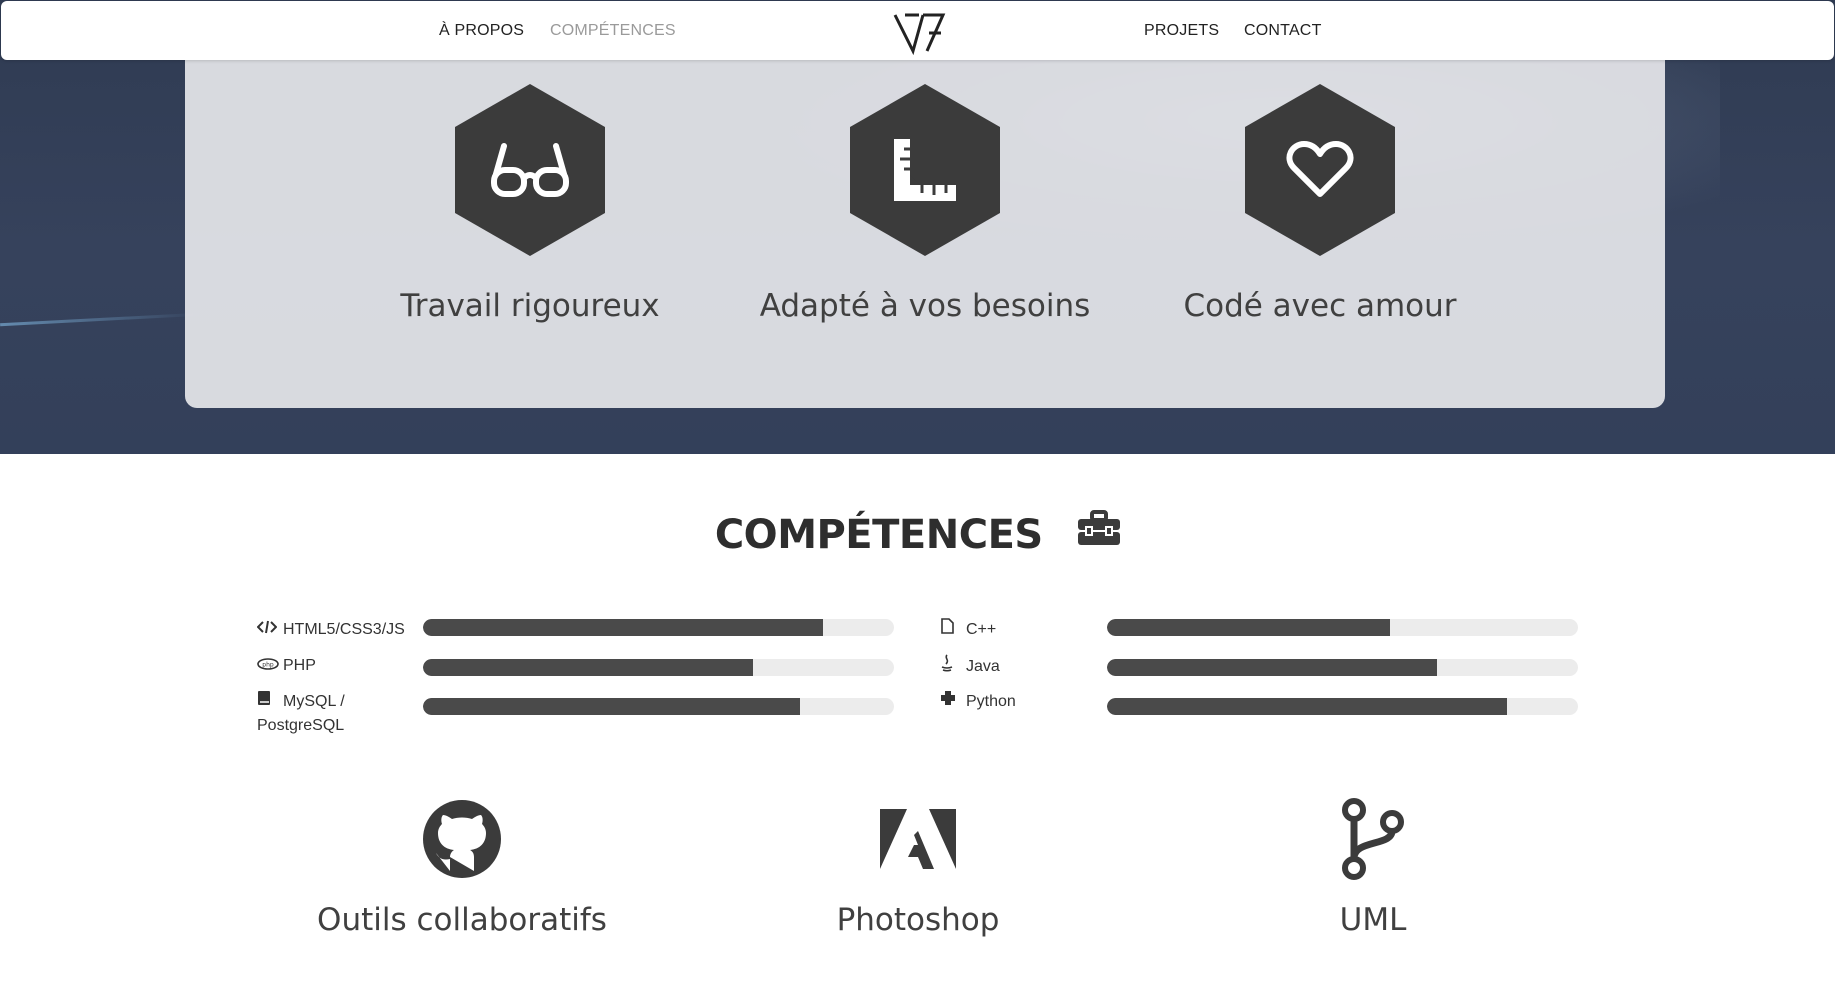  Describe the element at coordinates (267, 630) in the screenshot. I see `code-icon` at that location.